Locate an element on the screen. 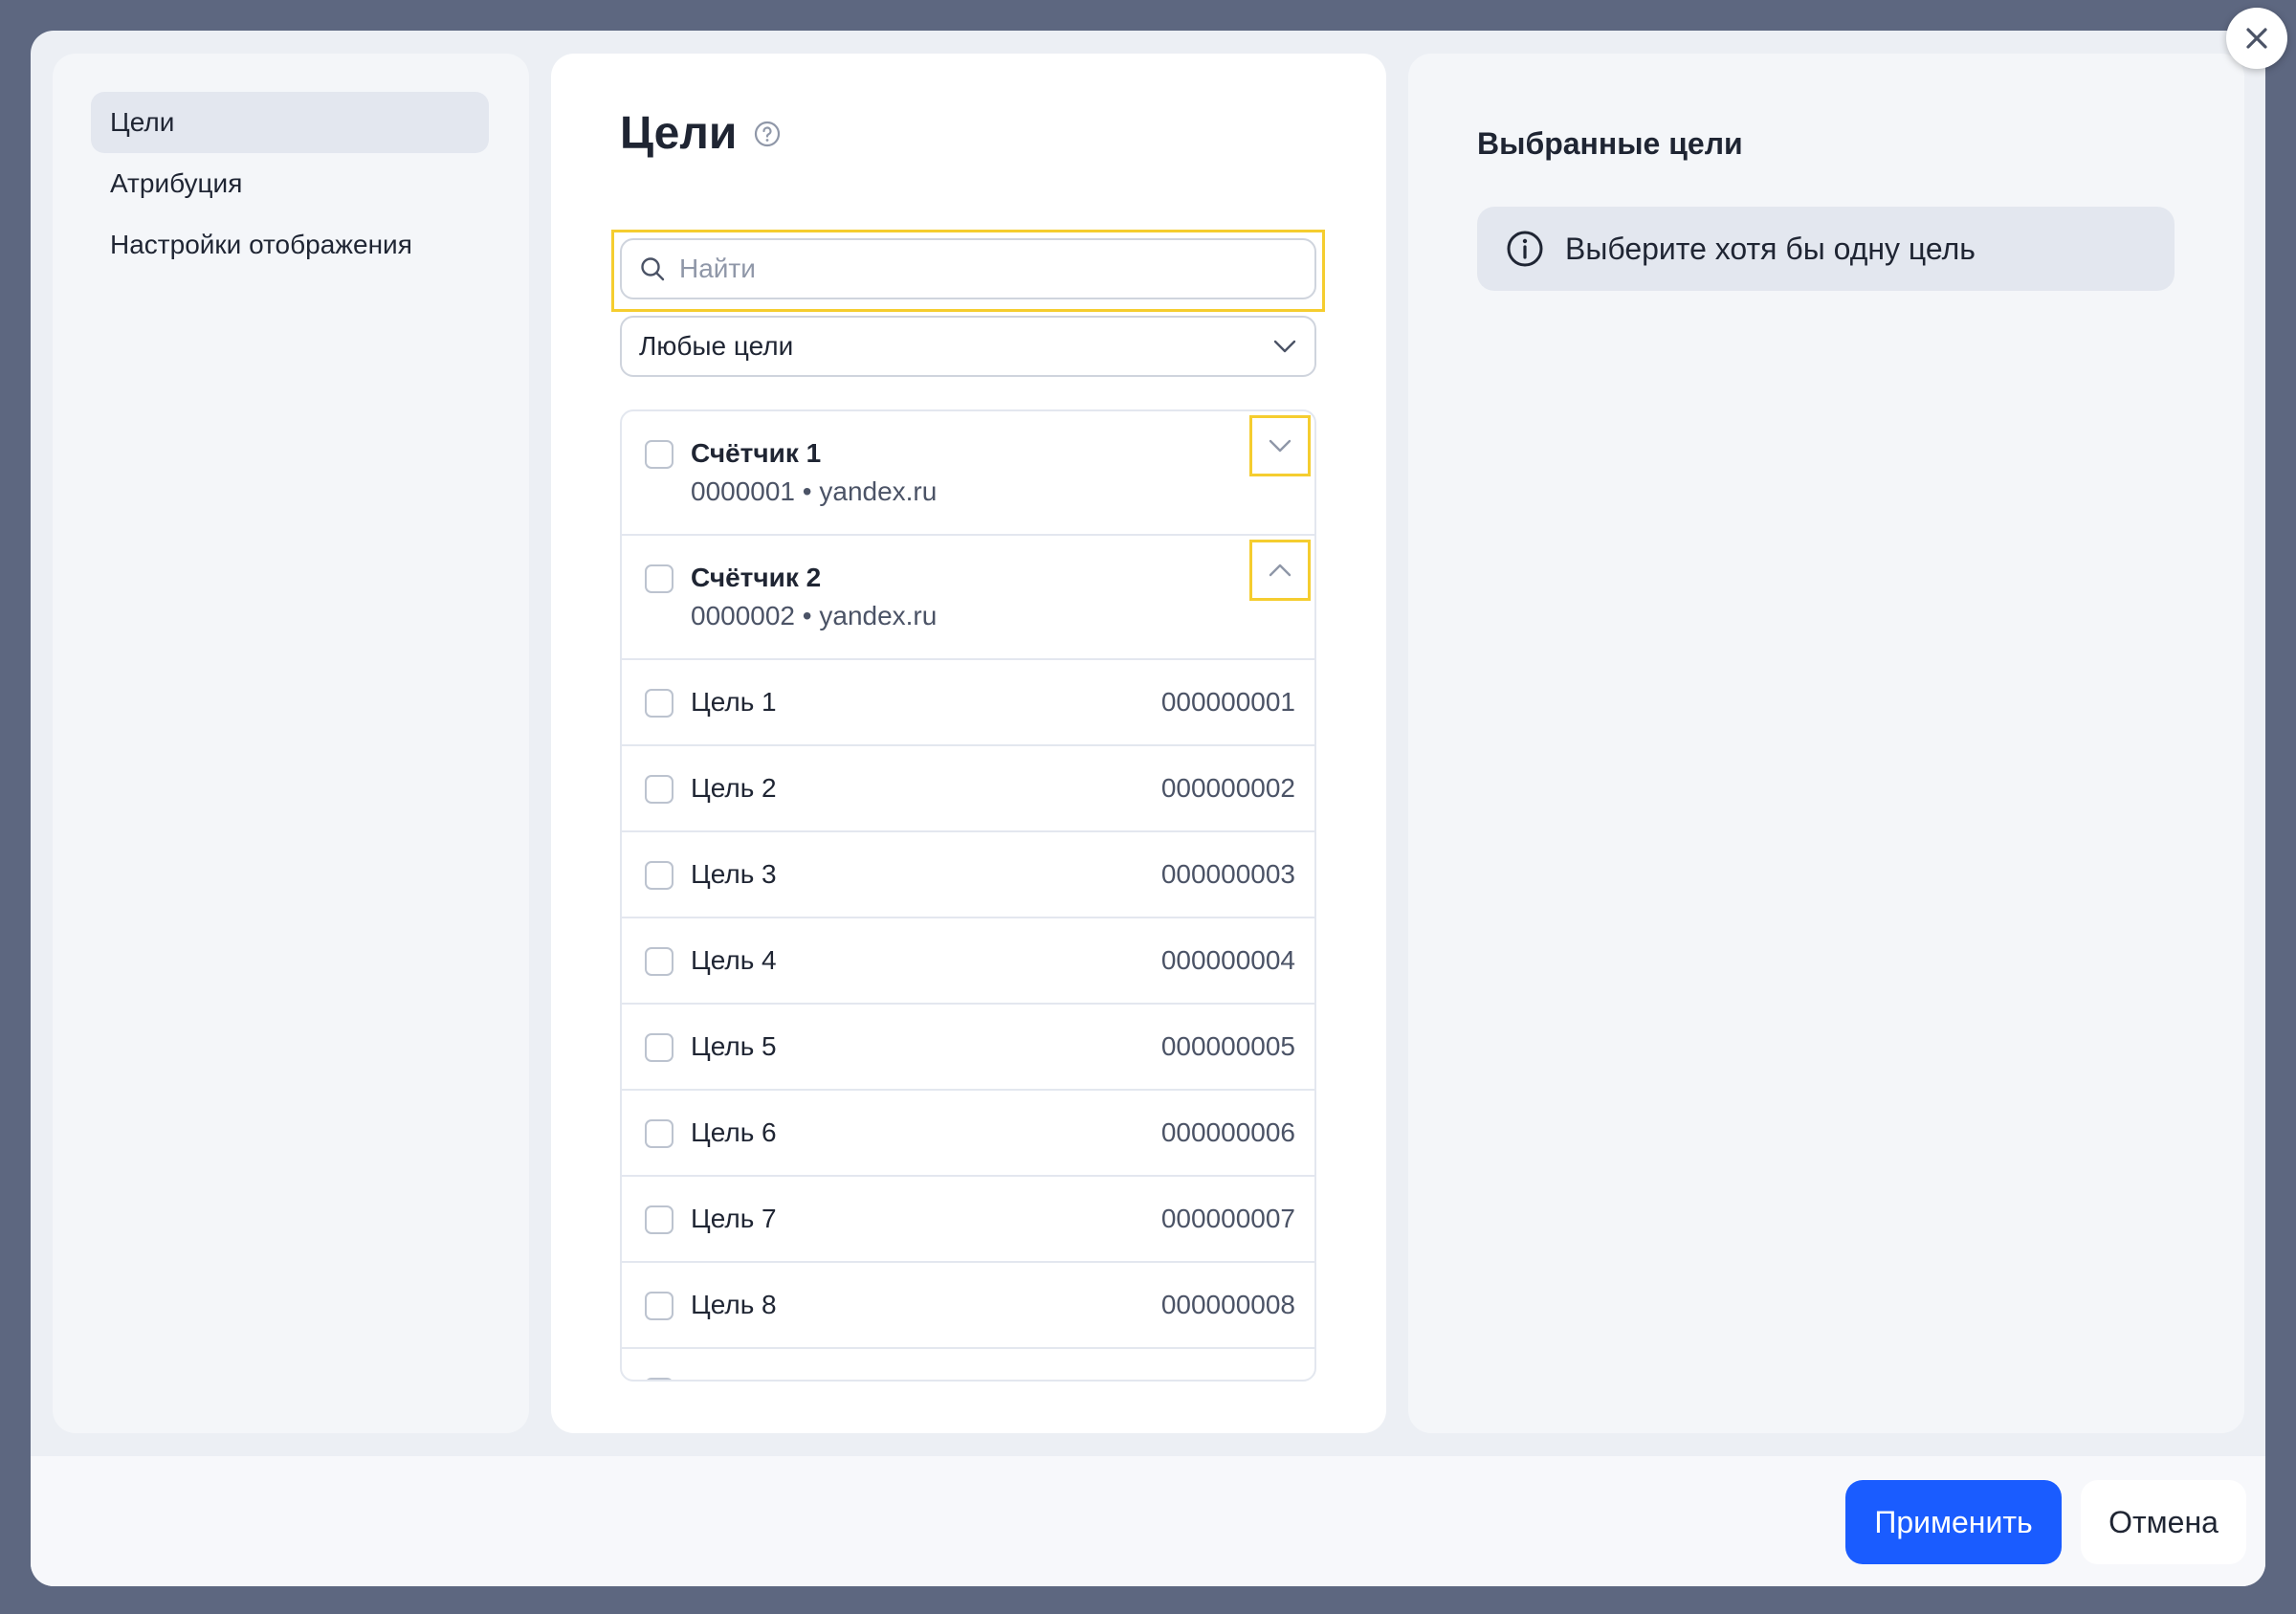 This screenshot has width=2296, height=1614. goal-type-selected: Любые цели is located at coordinates (716, 346).